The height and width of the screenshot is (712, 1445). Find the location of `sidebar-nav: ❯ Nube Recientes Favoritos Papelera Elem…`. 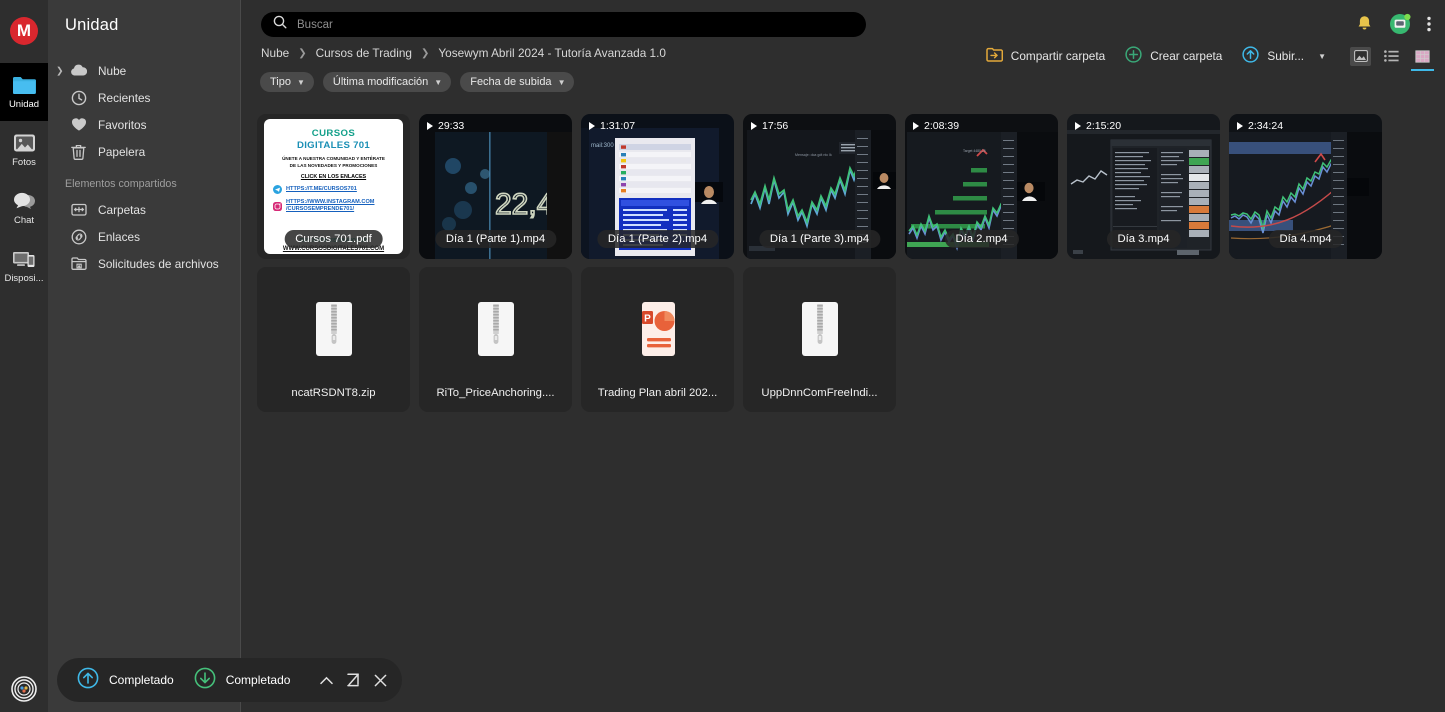

sidebar-nav: ❯ Nube Recientes Favoritos Papelera Elem… is located at coordinates (144, 167).